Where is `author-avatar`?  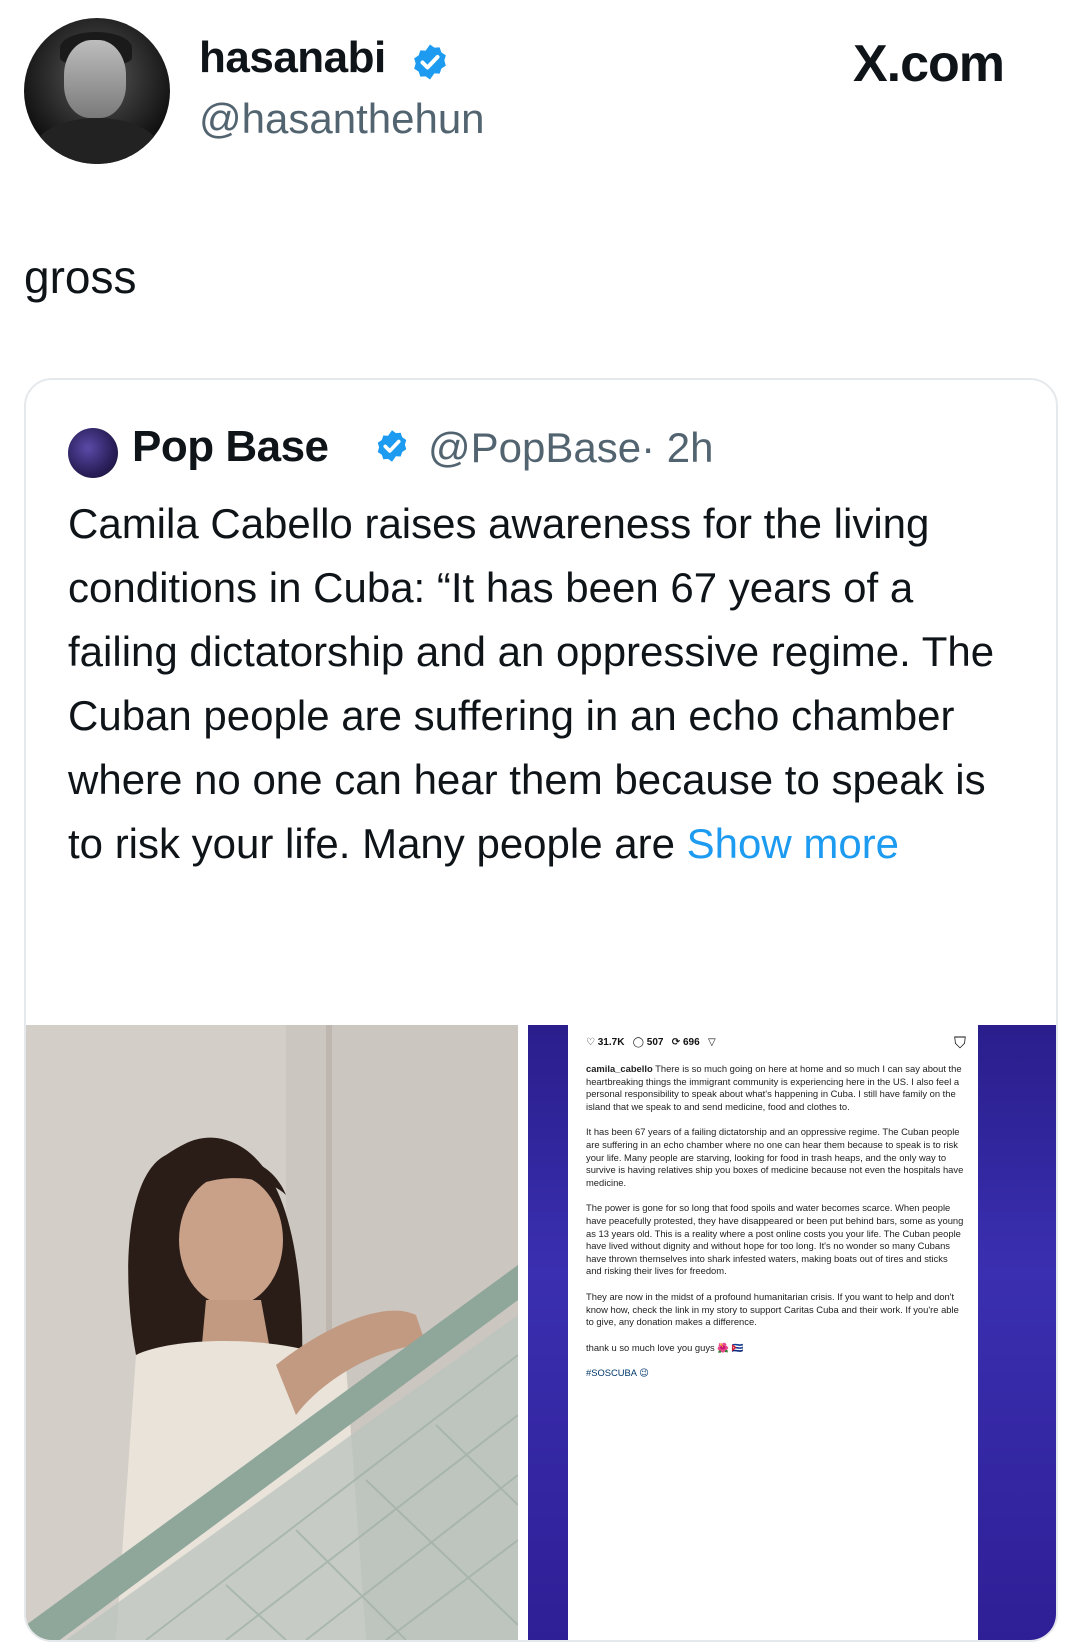
author-avatar is located at coordinates (97, 91).